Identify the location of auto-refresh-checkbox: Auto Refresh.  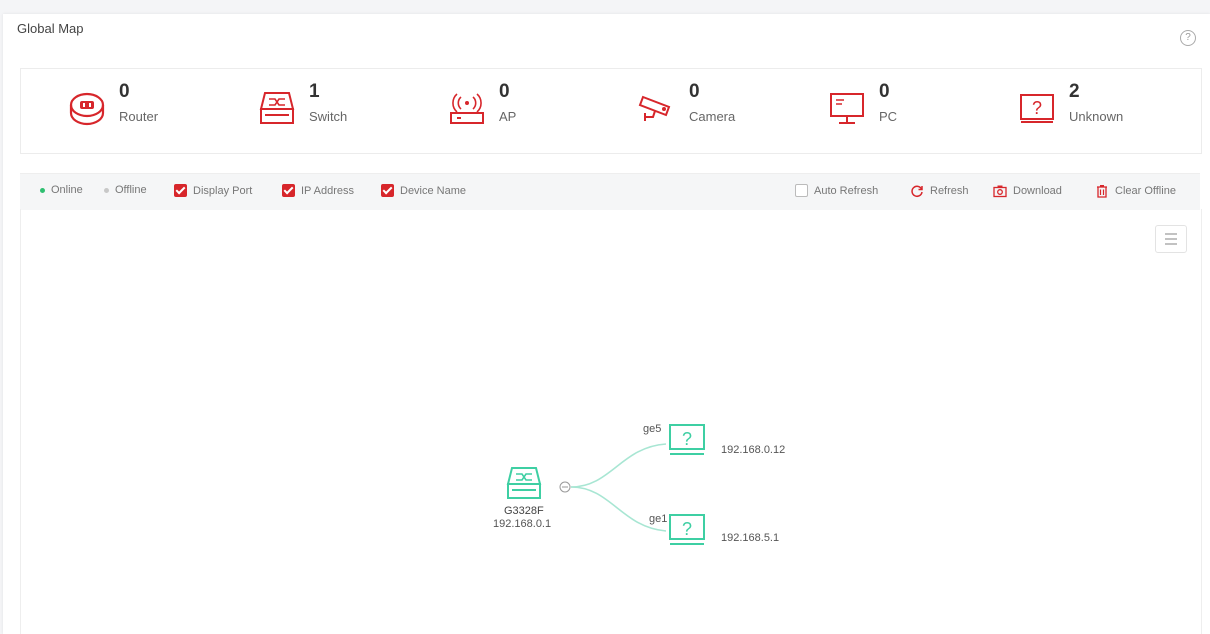
(836, 190).